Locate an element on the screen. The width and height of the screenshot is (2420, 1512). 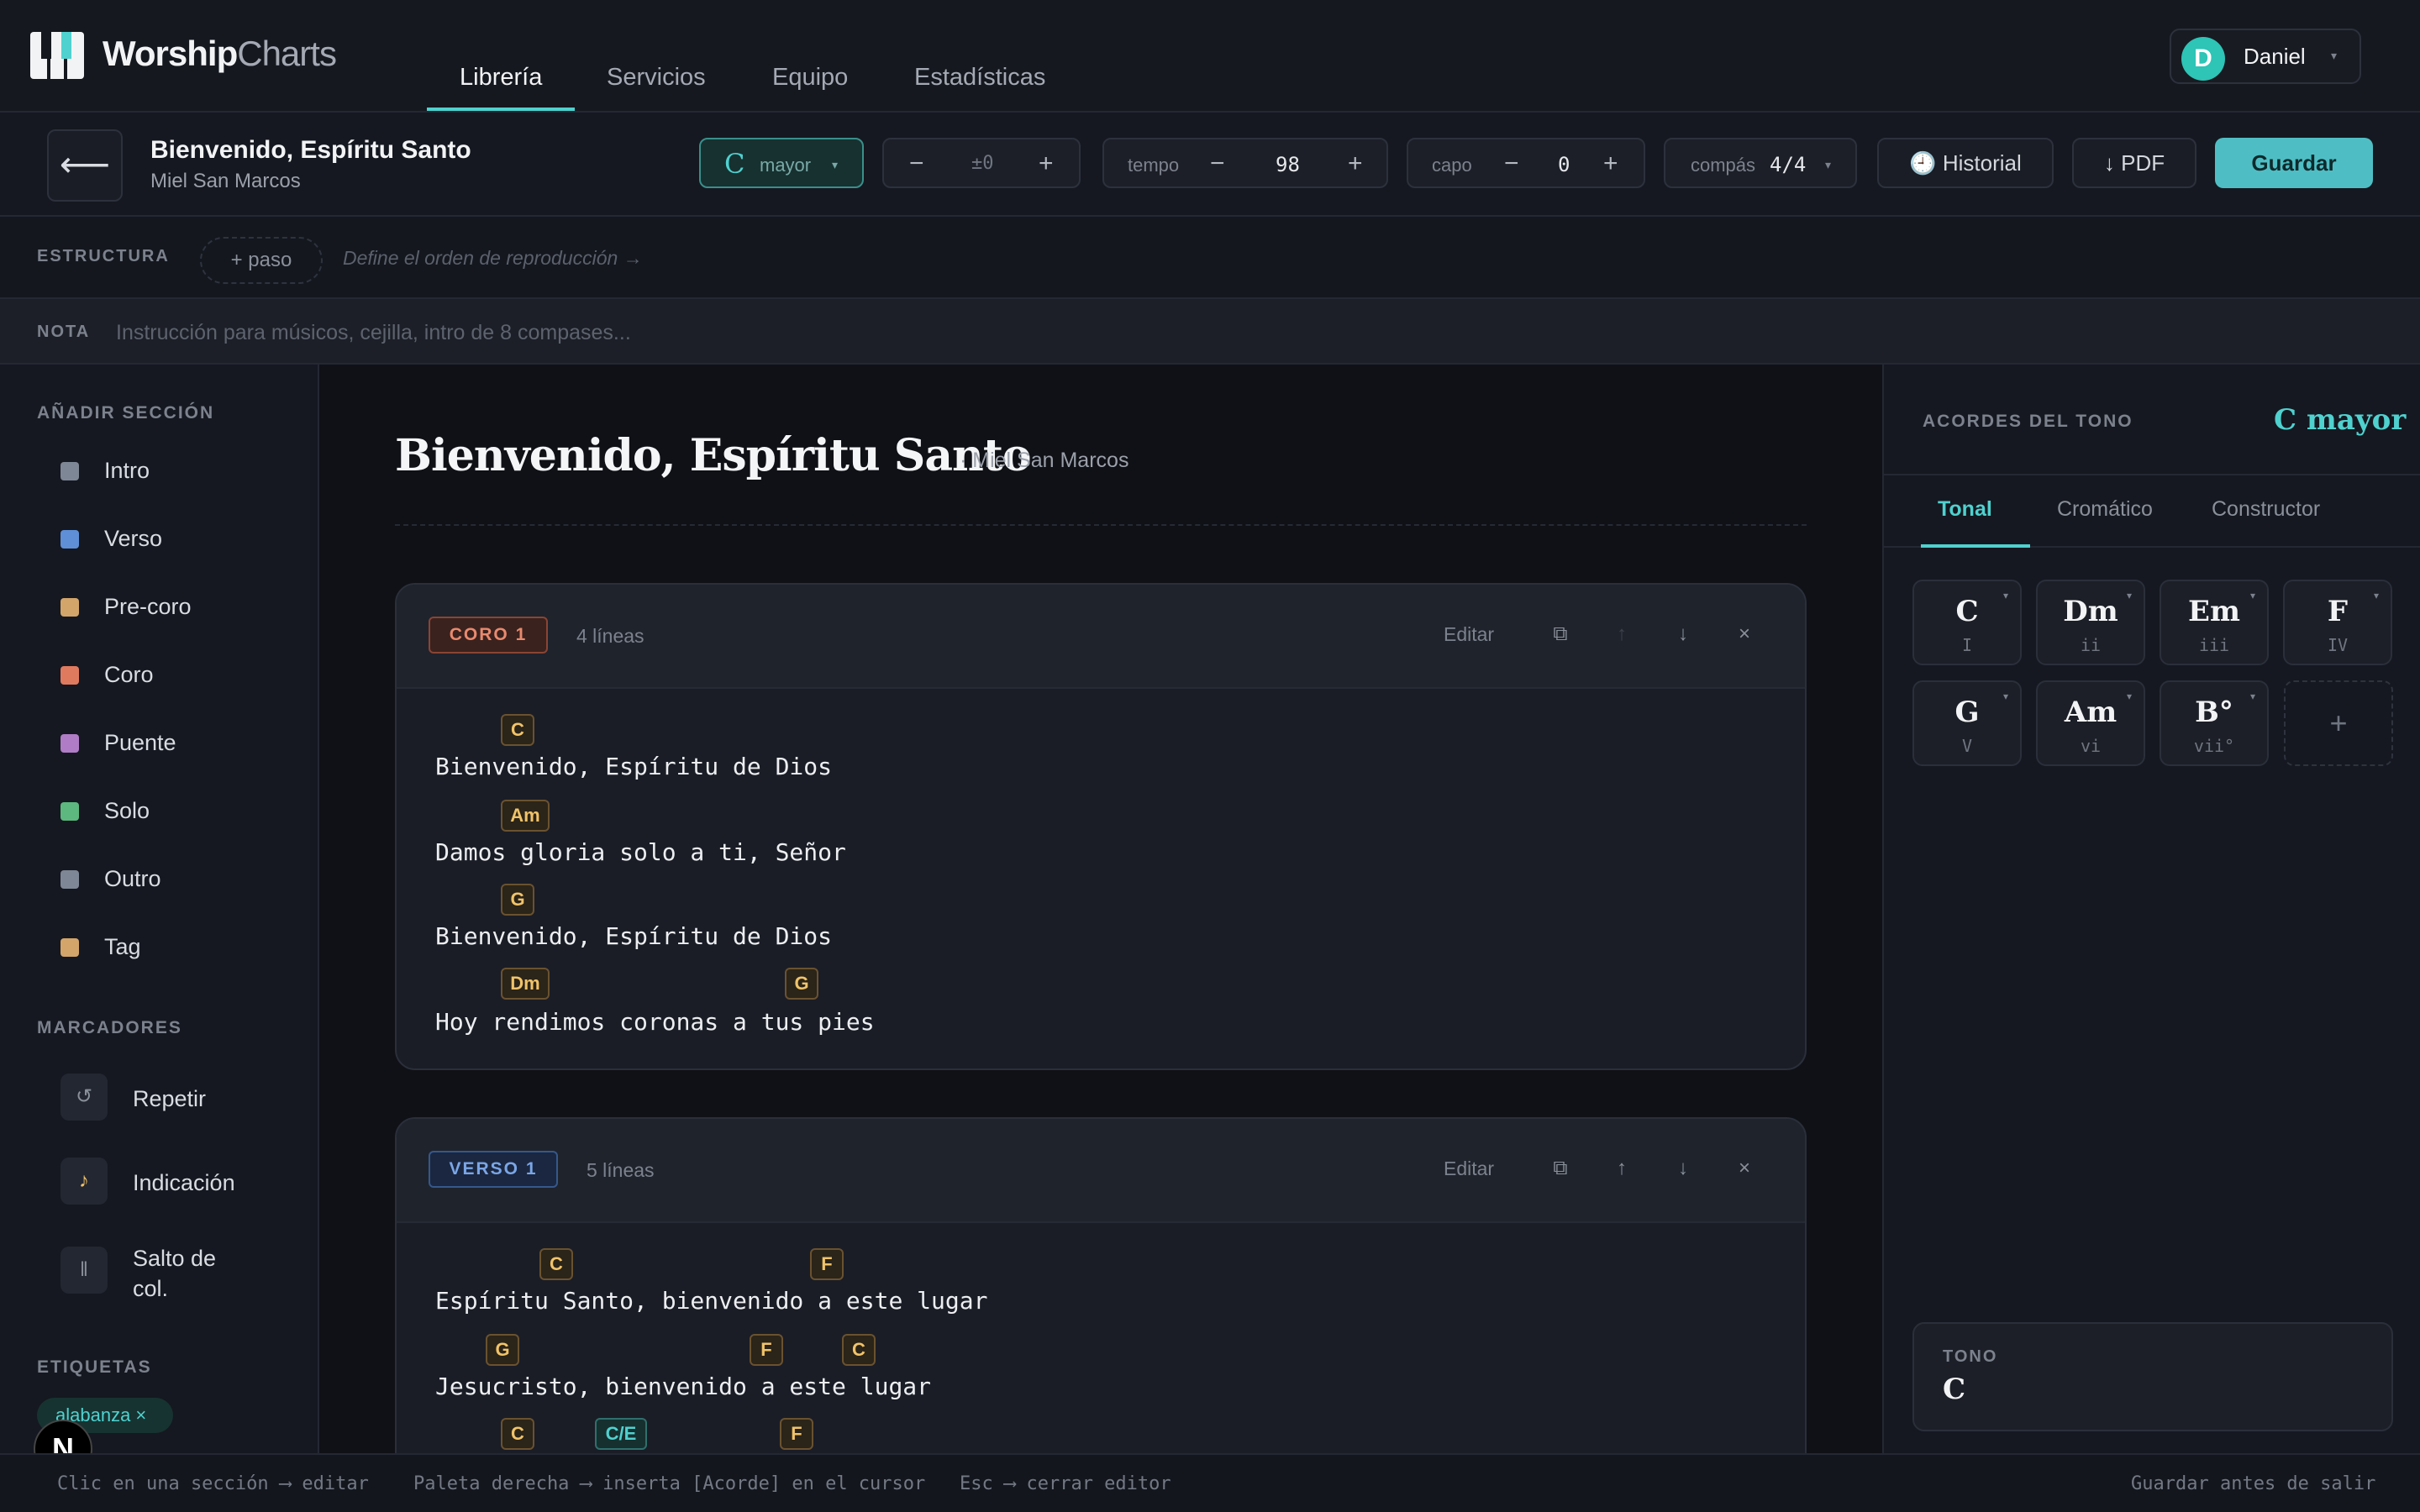
chord-key: C ▾ I is located at coordinates (1967, 622).